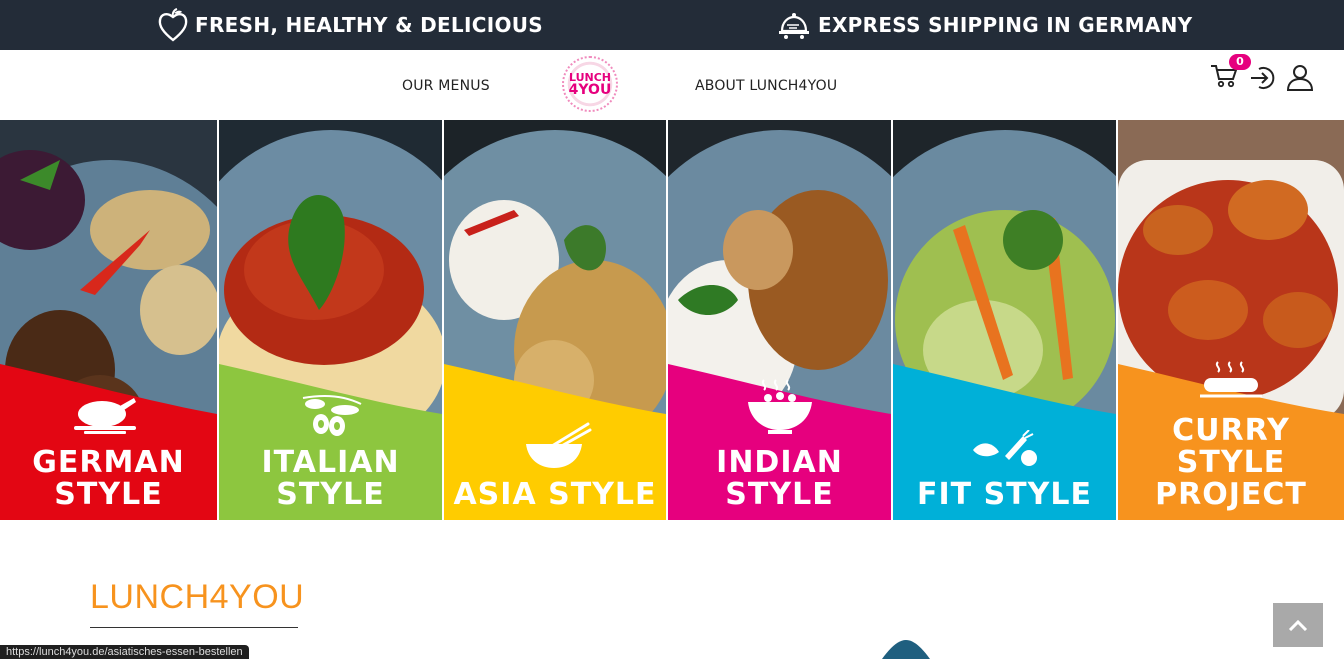 The height and width of the screenshot is (659, 1344). I want to click on vegetables-icon, so click(1005, 448).